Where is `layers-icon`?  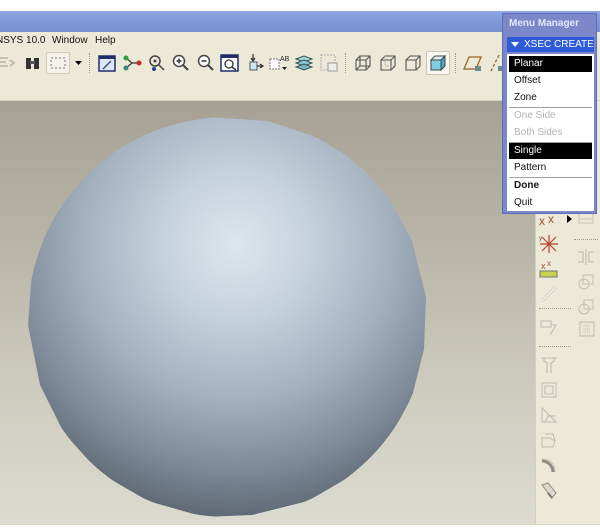
layers-icon is located at coordinates (304, 63).